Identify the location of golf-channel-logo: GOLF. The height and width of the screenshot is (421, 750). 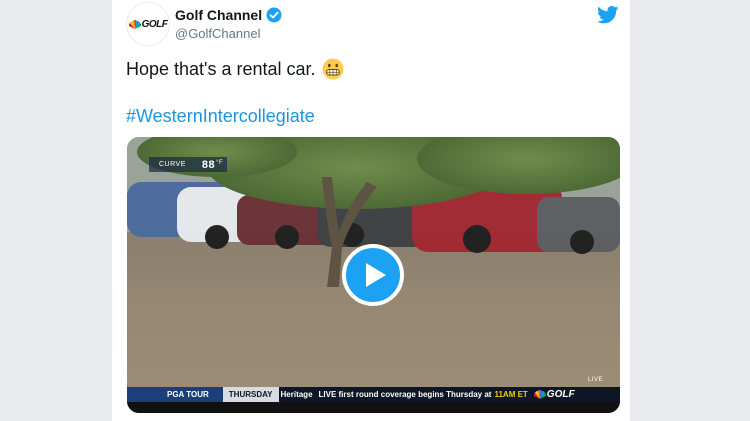
(148, 24).